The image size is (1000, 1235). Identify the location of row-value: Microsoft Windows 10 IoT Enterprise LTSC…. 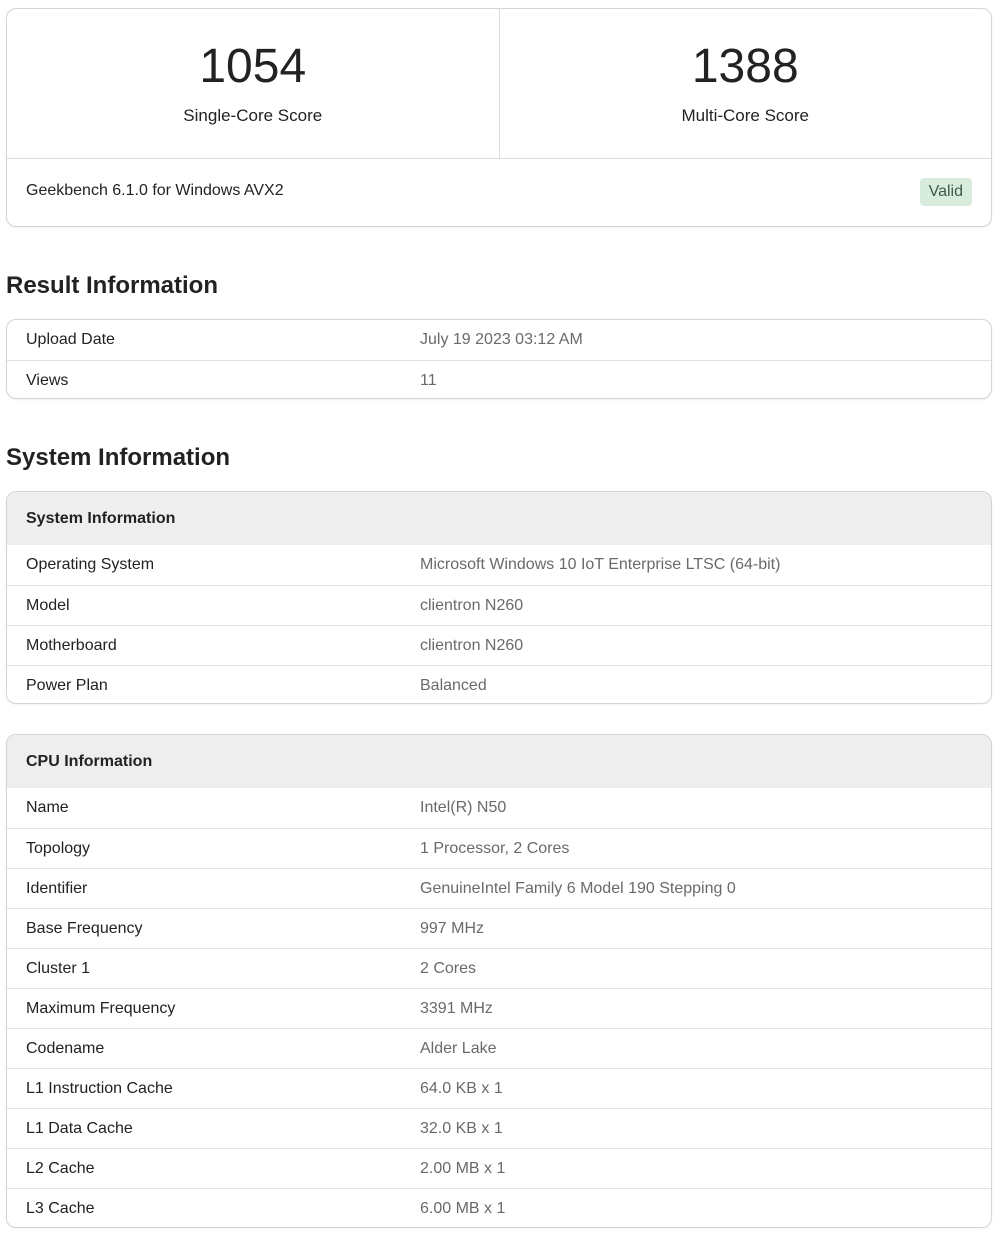
(600, 564).